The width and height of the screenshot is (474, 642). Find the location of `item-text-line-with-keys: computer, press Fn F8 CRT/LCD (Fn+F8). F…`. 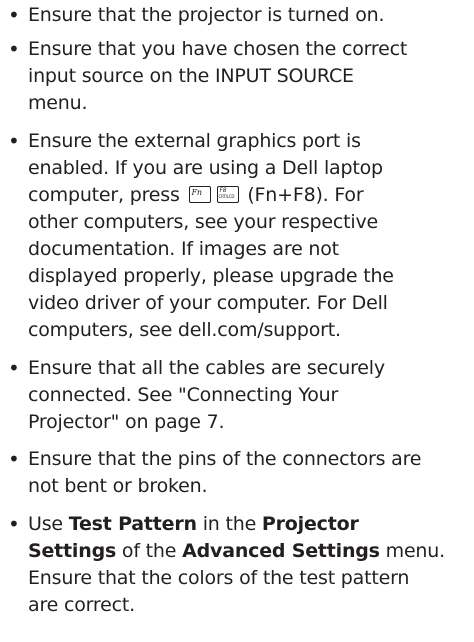

item-text-line-with-keys: computer, press Fn F8 CRT/LCD (Fn+F8). F… is located at coordinates (196, 195).